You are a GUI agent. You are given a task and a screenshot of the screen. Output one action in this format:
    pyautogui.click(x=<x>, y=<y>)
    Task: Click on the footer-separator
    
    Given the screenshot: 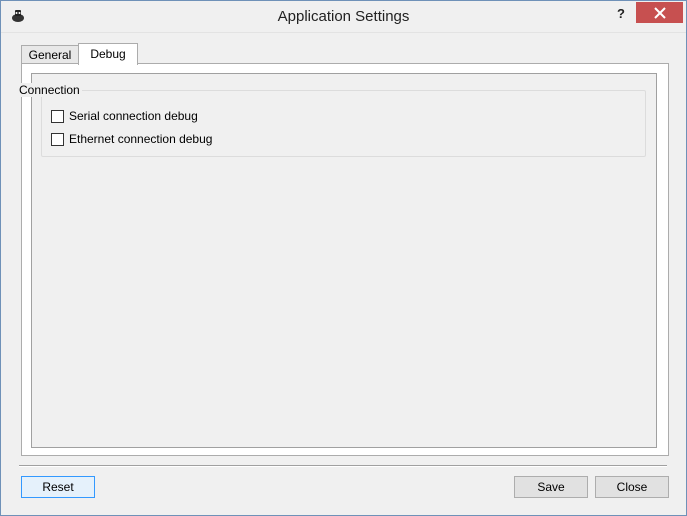 What is the action you would take?
    pyautogui.click(x=343, y=466)
    